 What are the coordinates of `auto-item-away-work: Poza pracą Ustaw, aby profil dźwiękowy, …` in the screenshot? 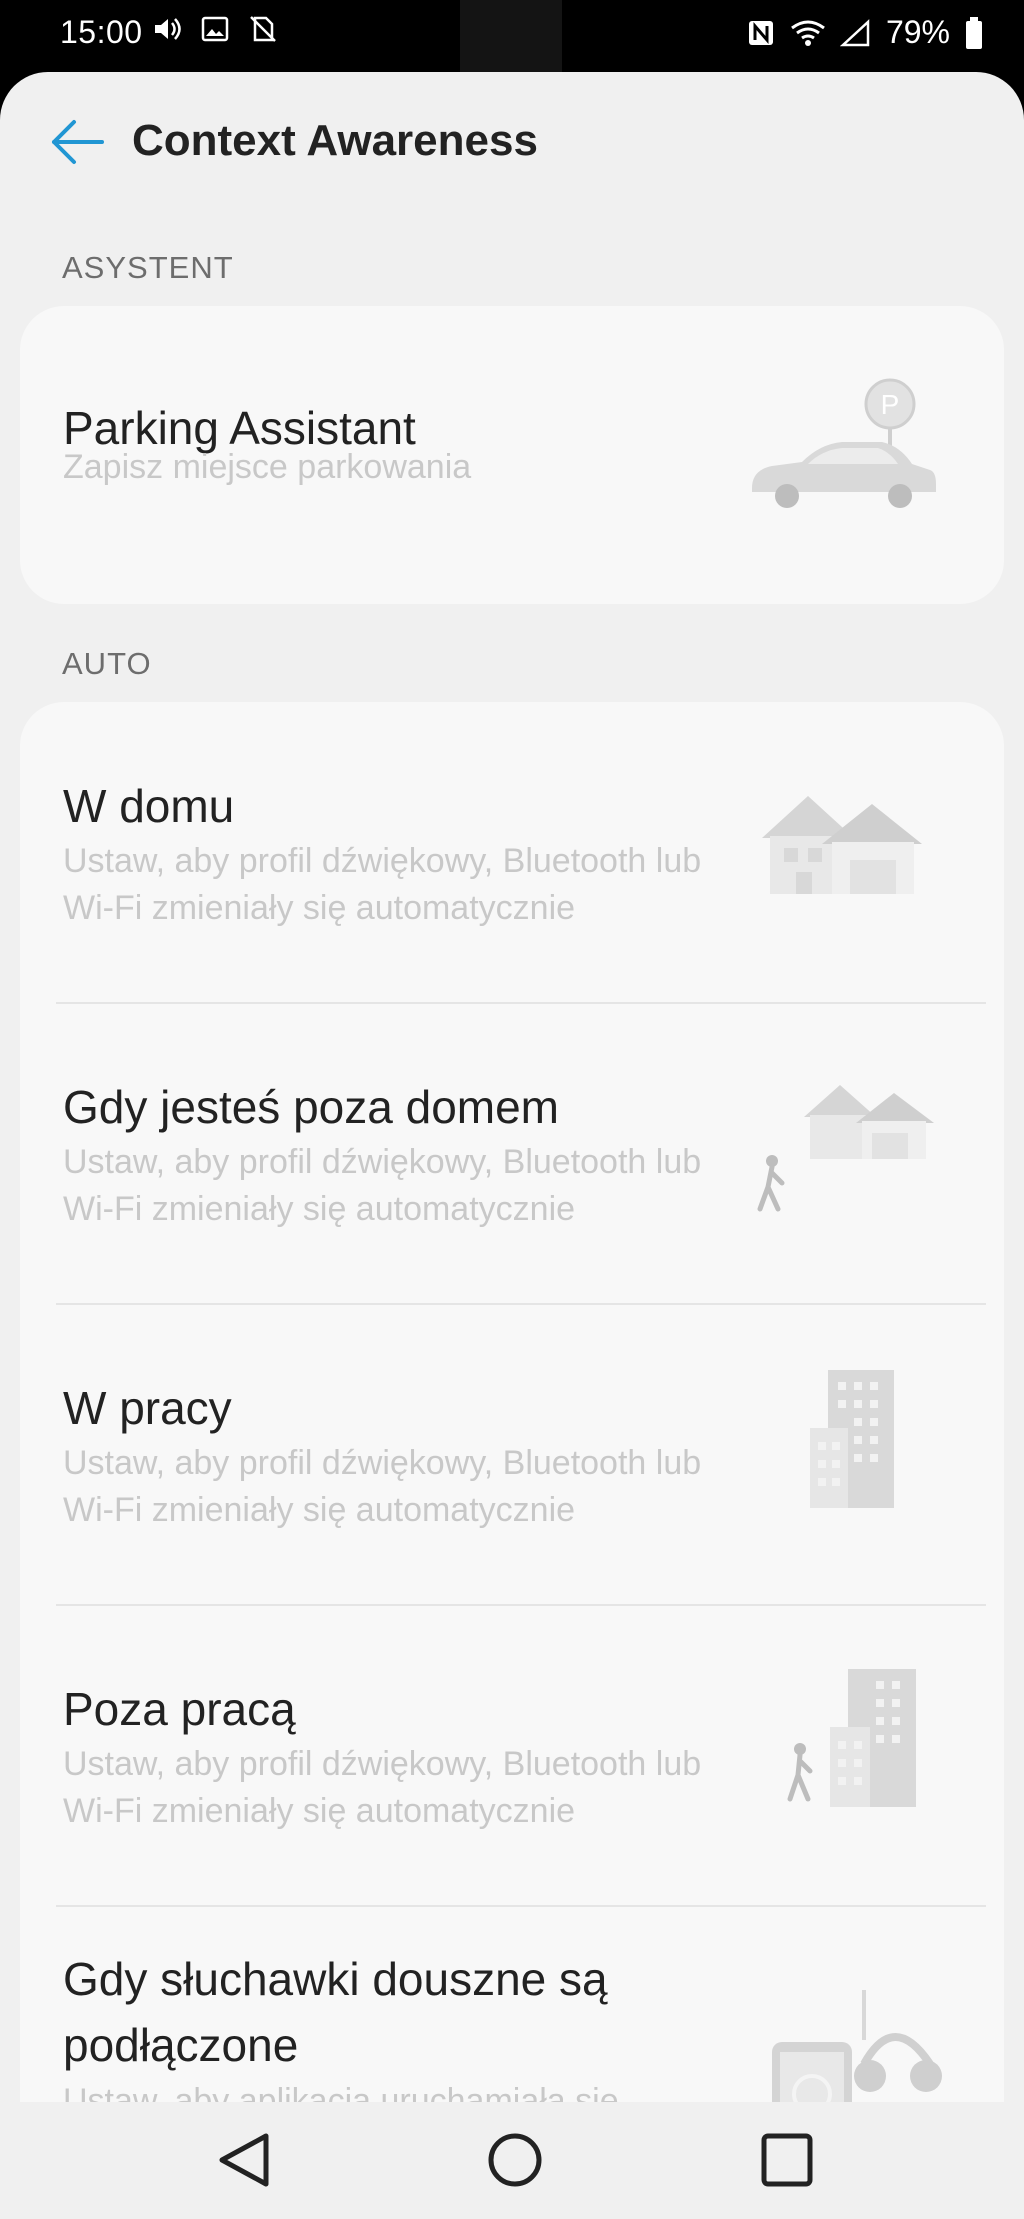 It's located at (512, 1755).